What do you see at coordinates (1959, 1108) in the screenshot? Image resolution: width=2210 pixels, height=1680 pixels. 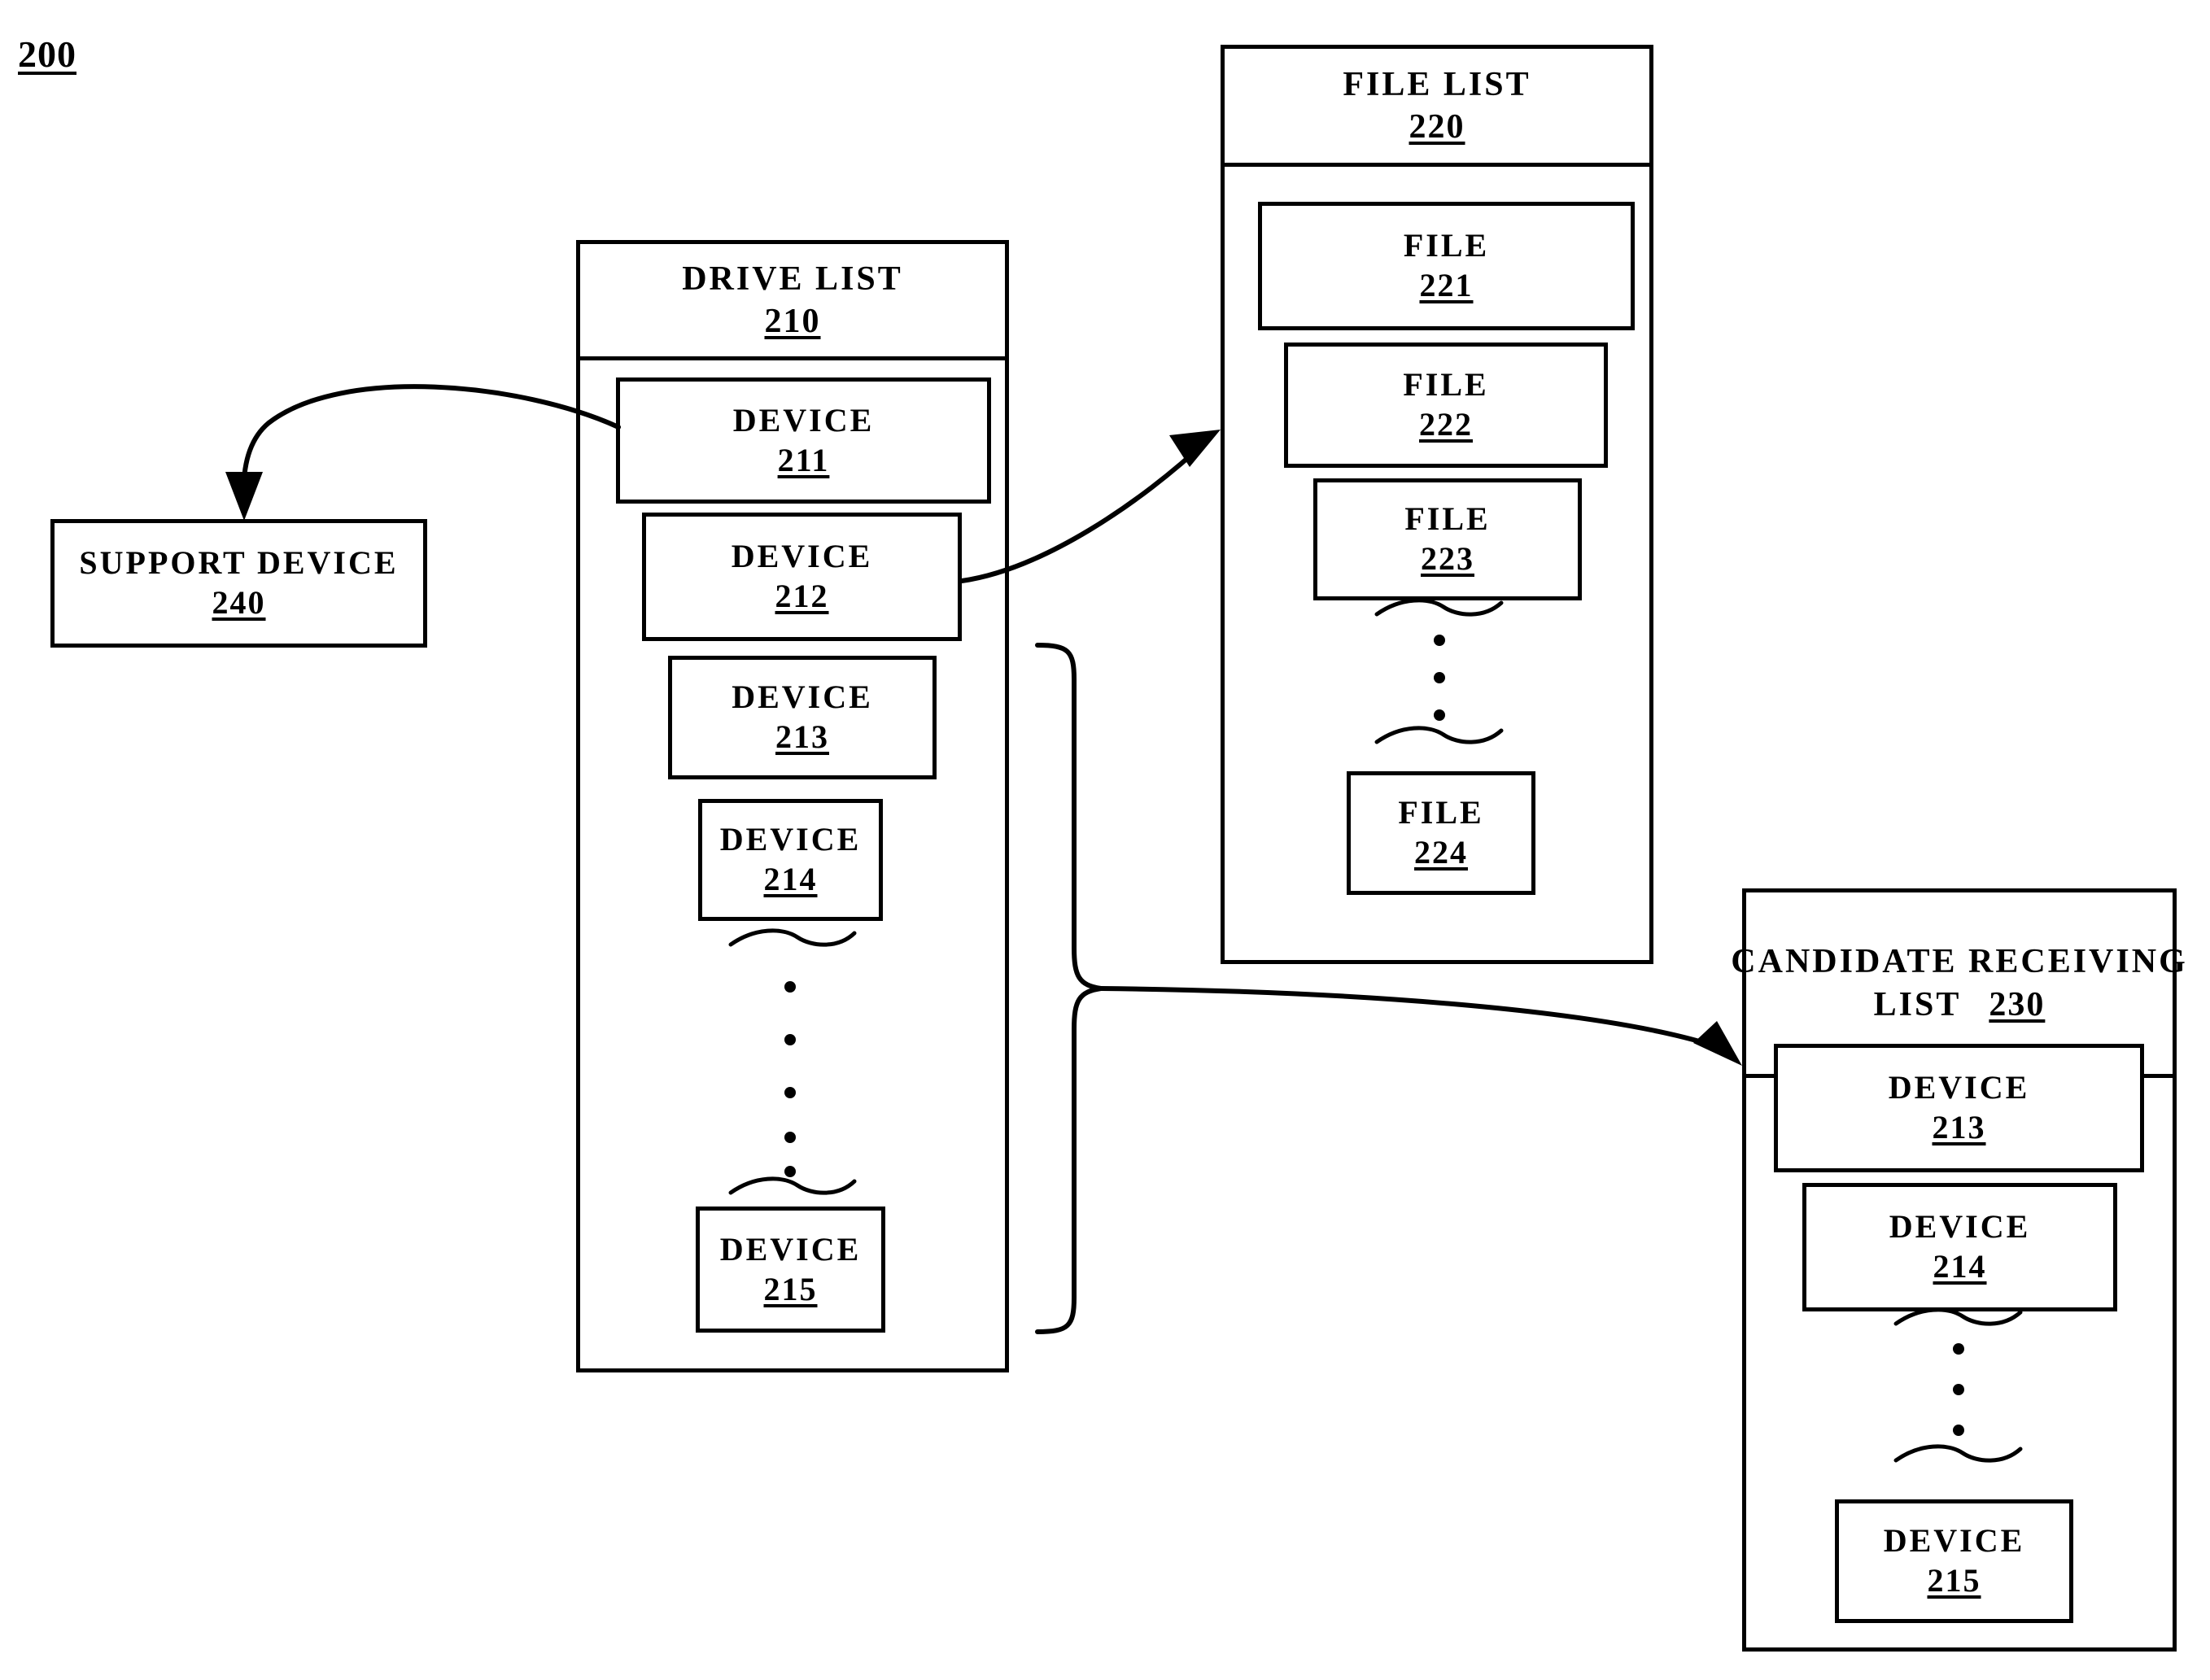 I see `candidate-receiving-list-item-213: DEVICE 213` at bounding box center [1959, 1108].